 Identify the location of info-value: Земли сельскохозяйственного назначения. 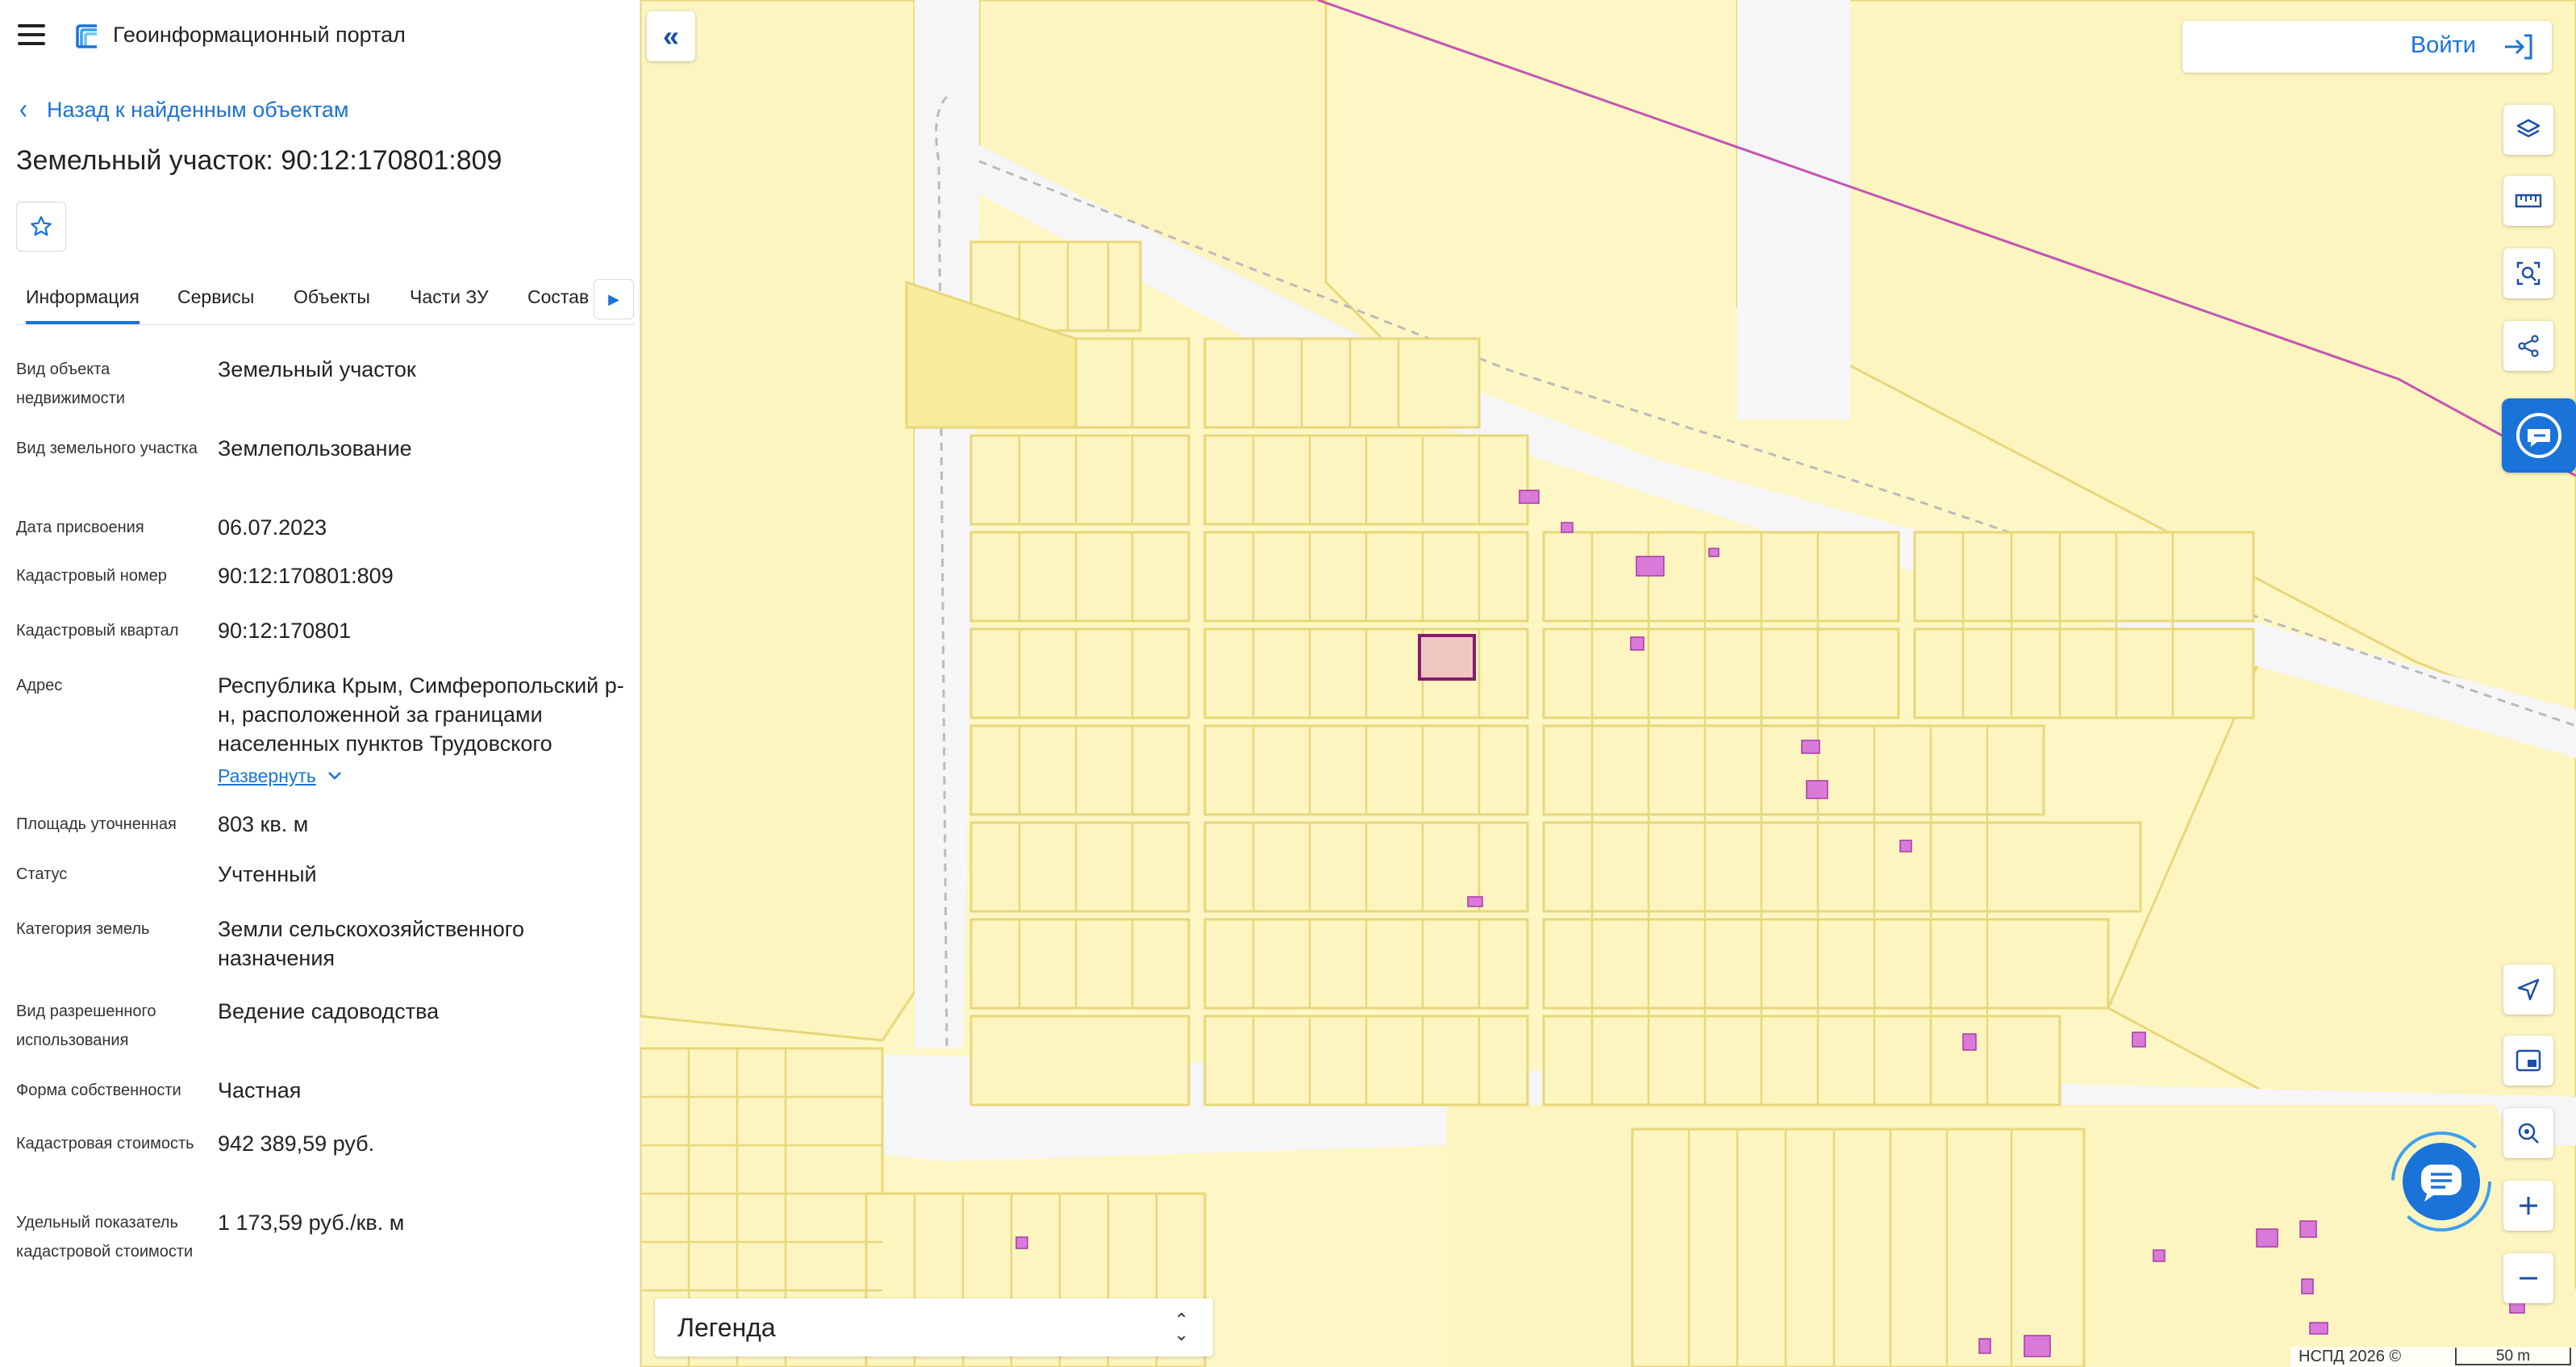
(371, 943).